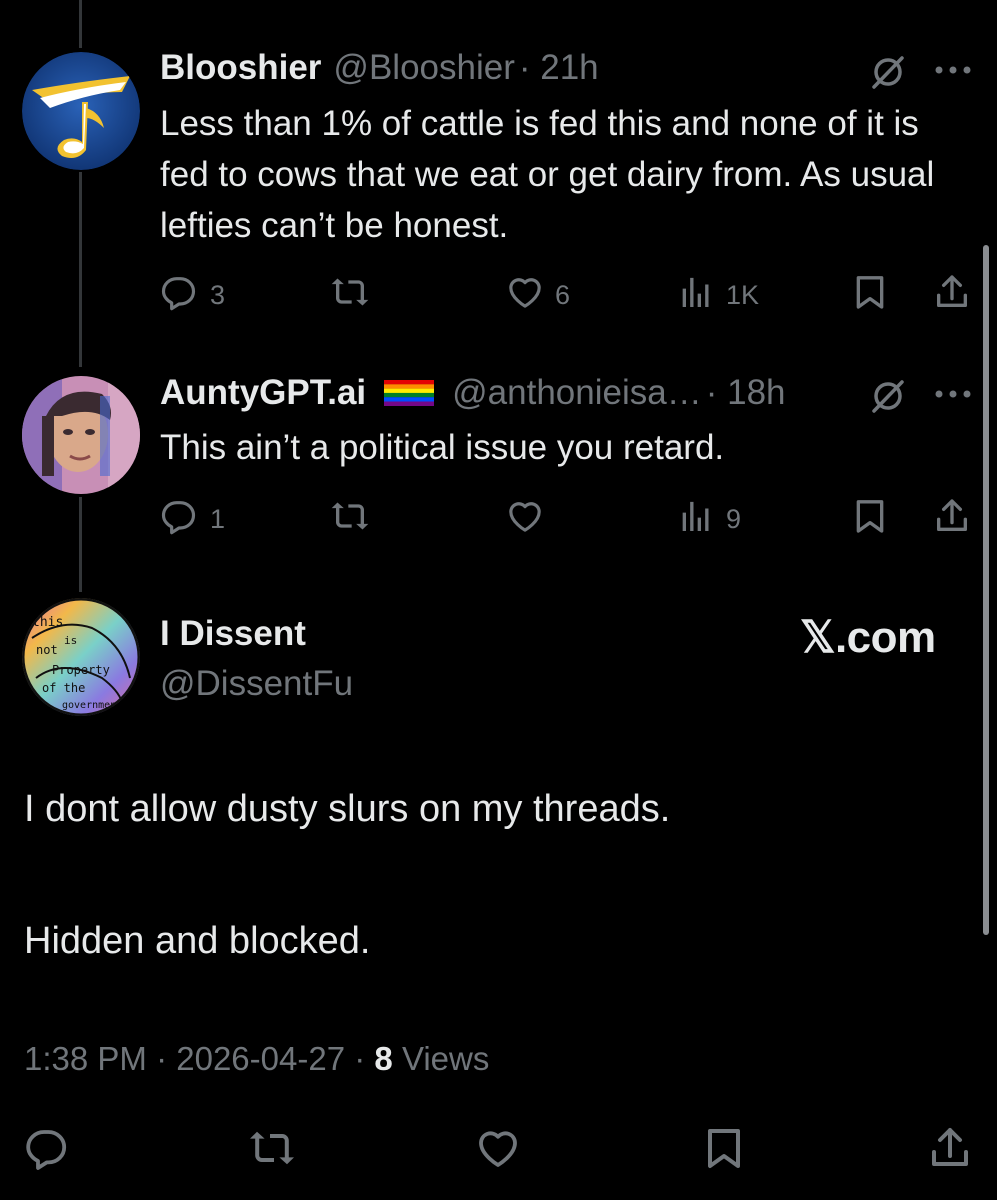  What do you see at coordinates (256, 684) in the screenshot?
I see `author-handle: @DissentFu` at bounding box center [256, 684].